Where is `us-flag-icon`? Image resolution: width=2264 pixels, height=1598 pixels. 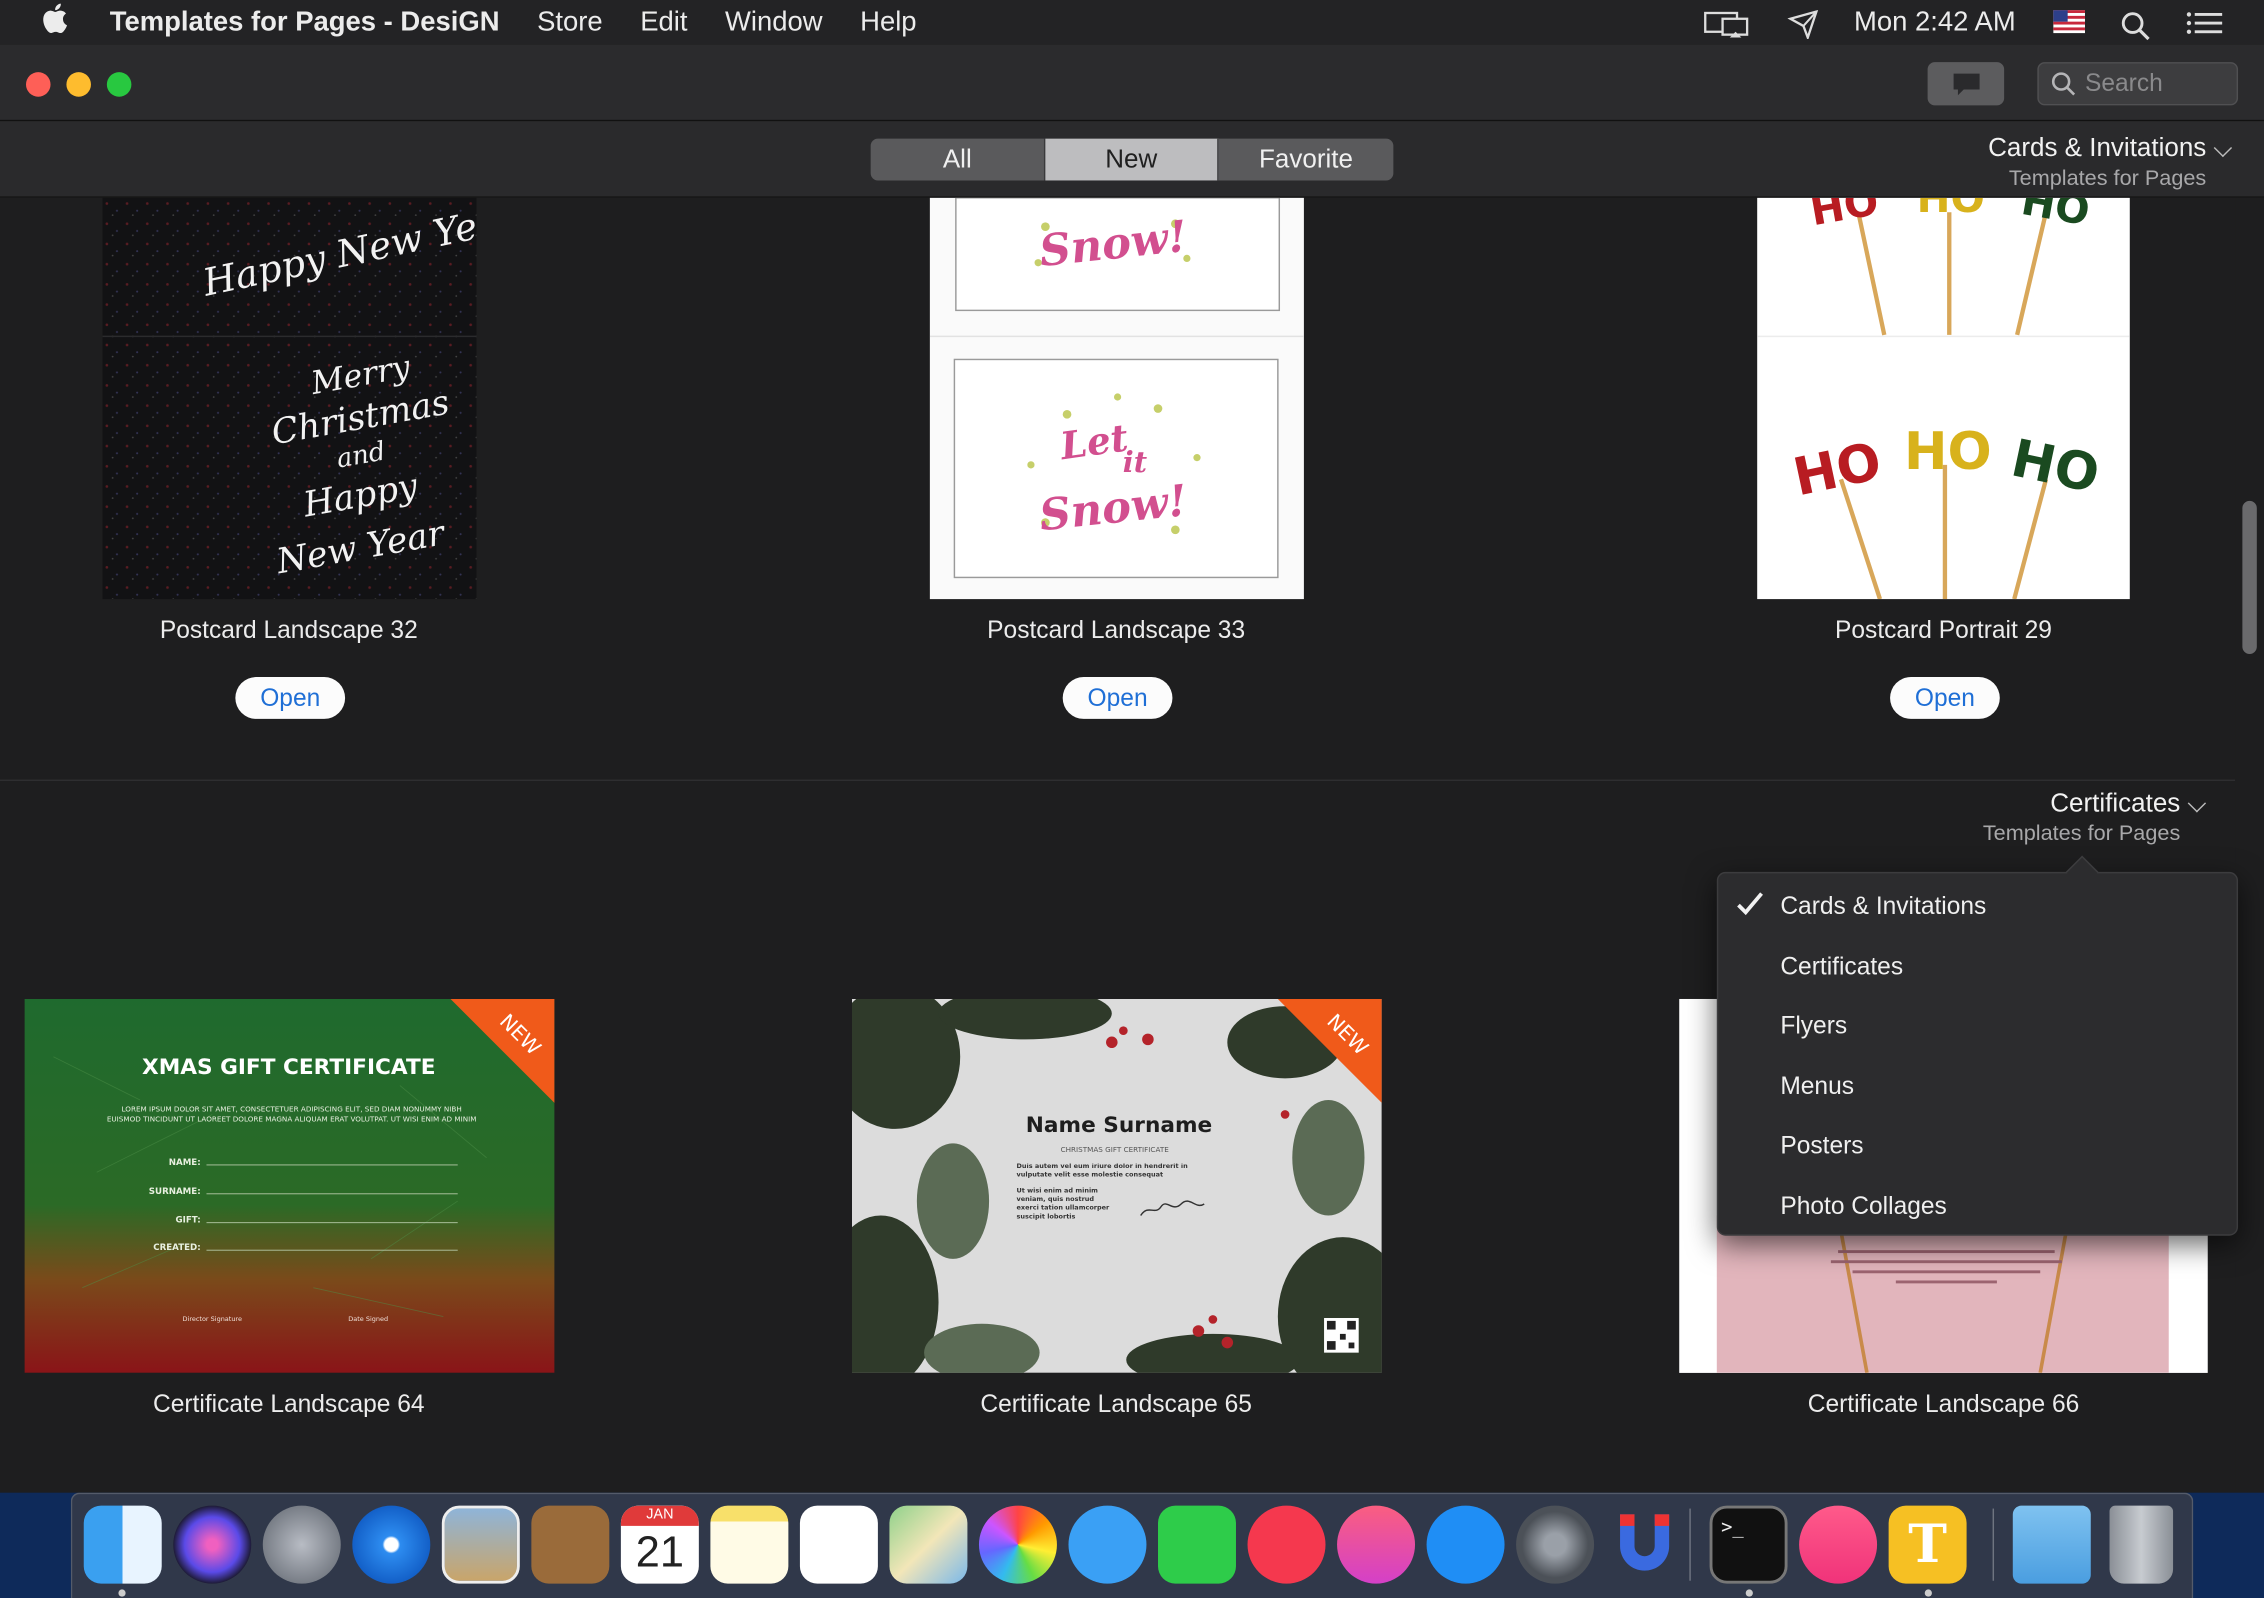
us-flag-icon is located at coordinates (2070, 22).